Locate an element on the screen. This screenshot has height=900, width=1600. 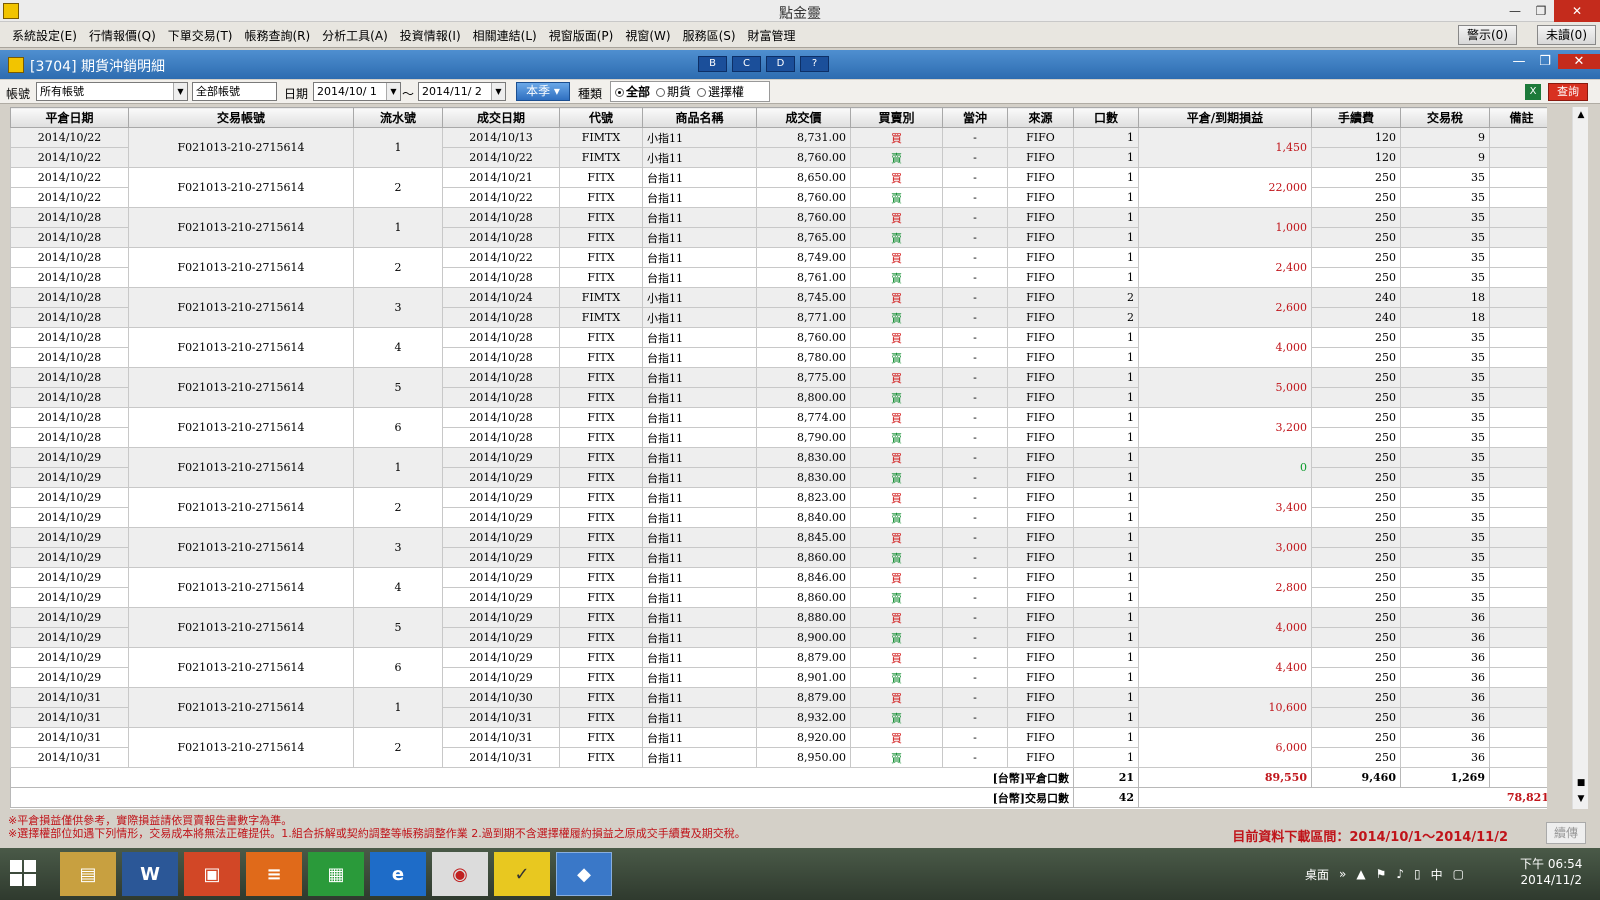
column-header: 口數 is located at coordinates (1106, 117).